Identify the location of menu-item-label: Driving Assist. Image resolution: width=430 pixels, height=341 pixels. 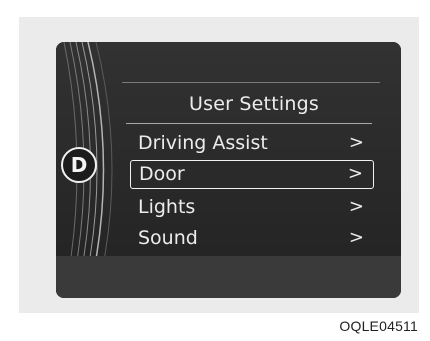
(203, 143).